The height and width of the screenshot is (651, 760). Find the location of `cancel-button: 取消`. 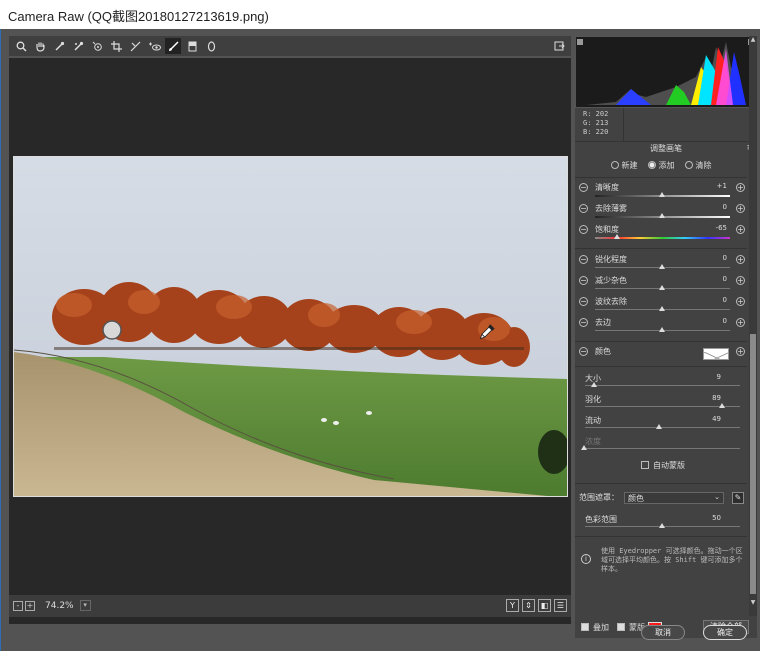

cancel-button: 取消 is located at coordinates (663, 632).